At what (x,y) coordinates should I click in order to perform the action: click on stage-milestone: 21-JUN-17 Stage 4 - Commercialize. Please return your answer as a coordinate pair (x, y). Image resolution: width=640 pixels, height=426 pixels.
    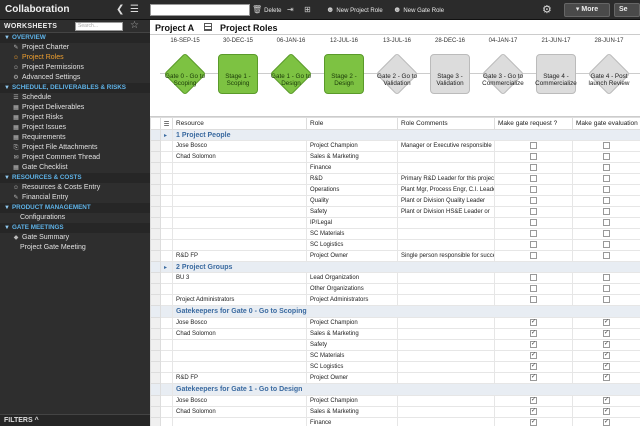
    Looking at the image, I should click on (556, 76).